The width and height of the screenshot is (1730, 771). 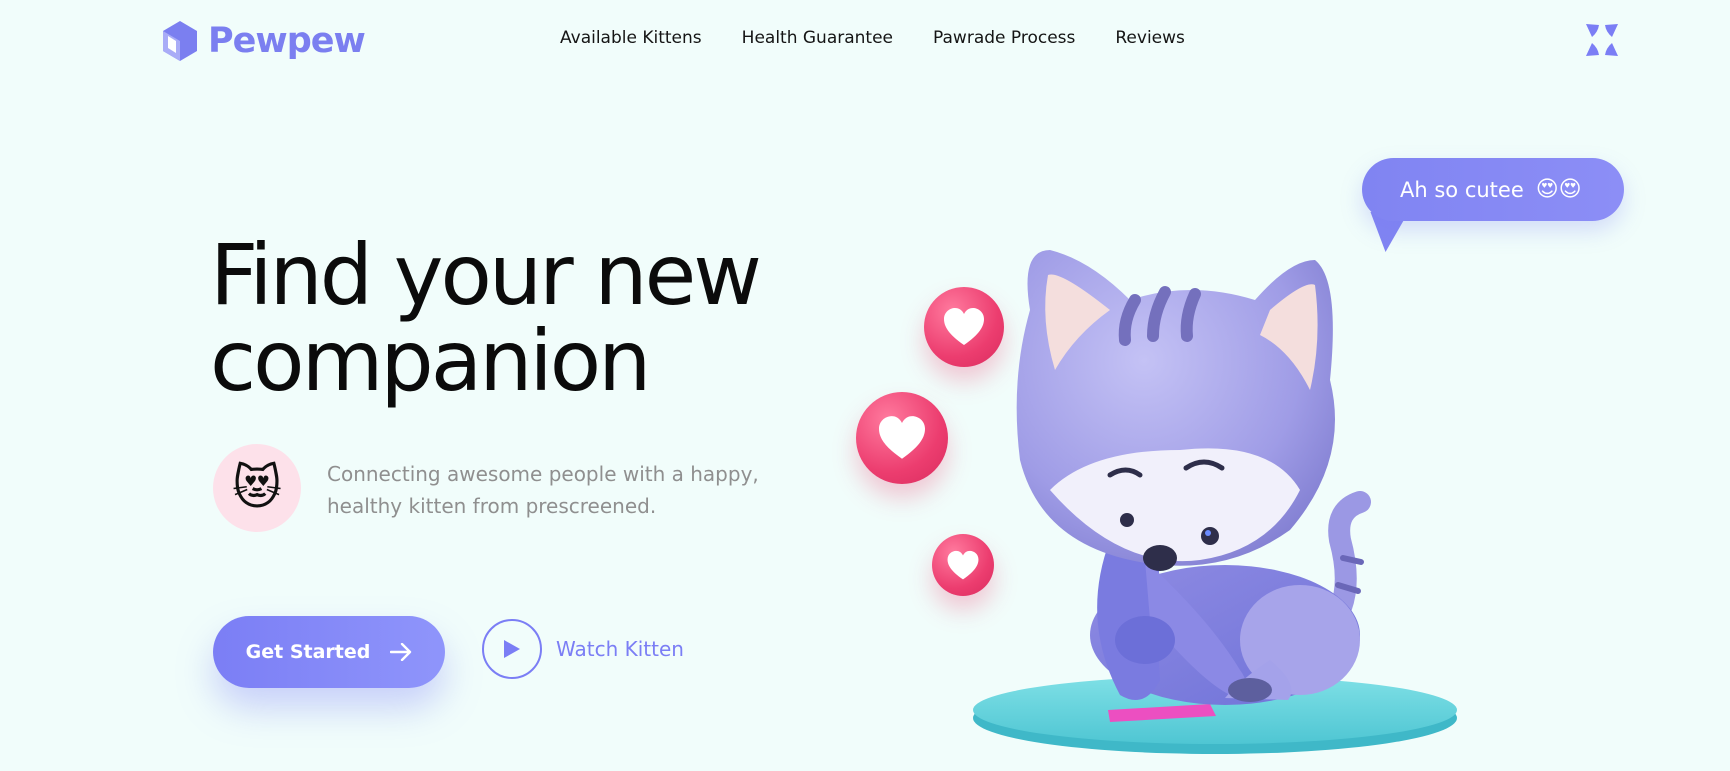 I want to click on watch-kitten-button: Watch Kitten, so click(x=583, y=649).